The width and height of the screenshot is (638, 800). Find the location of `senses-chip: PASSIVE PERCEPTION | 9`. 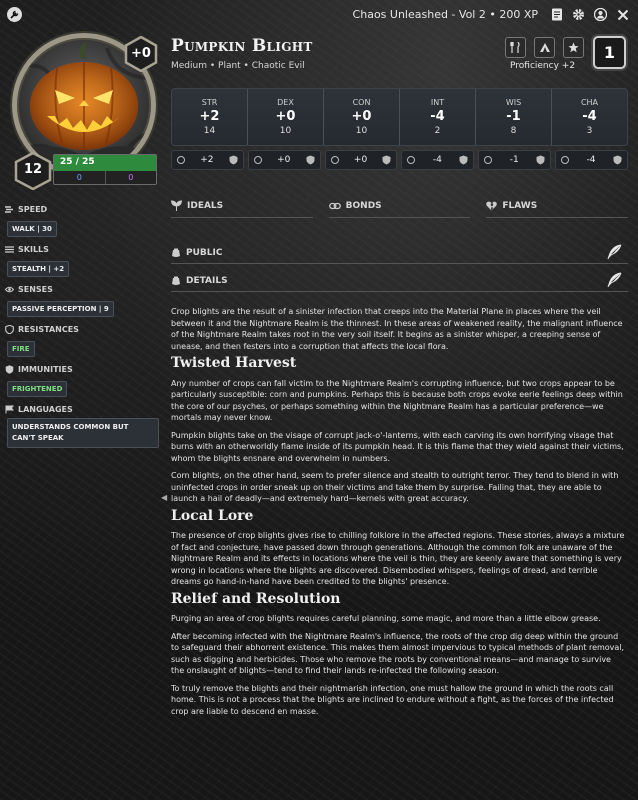

senses-chip: PASSIVE PERCEPTION | 9 is located at coordinates (60, 309).